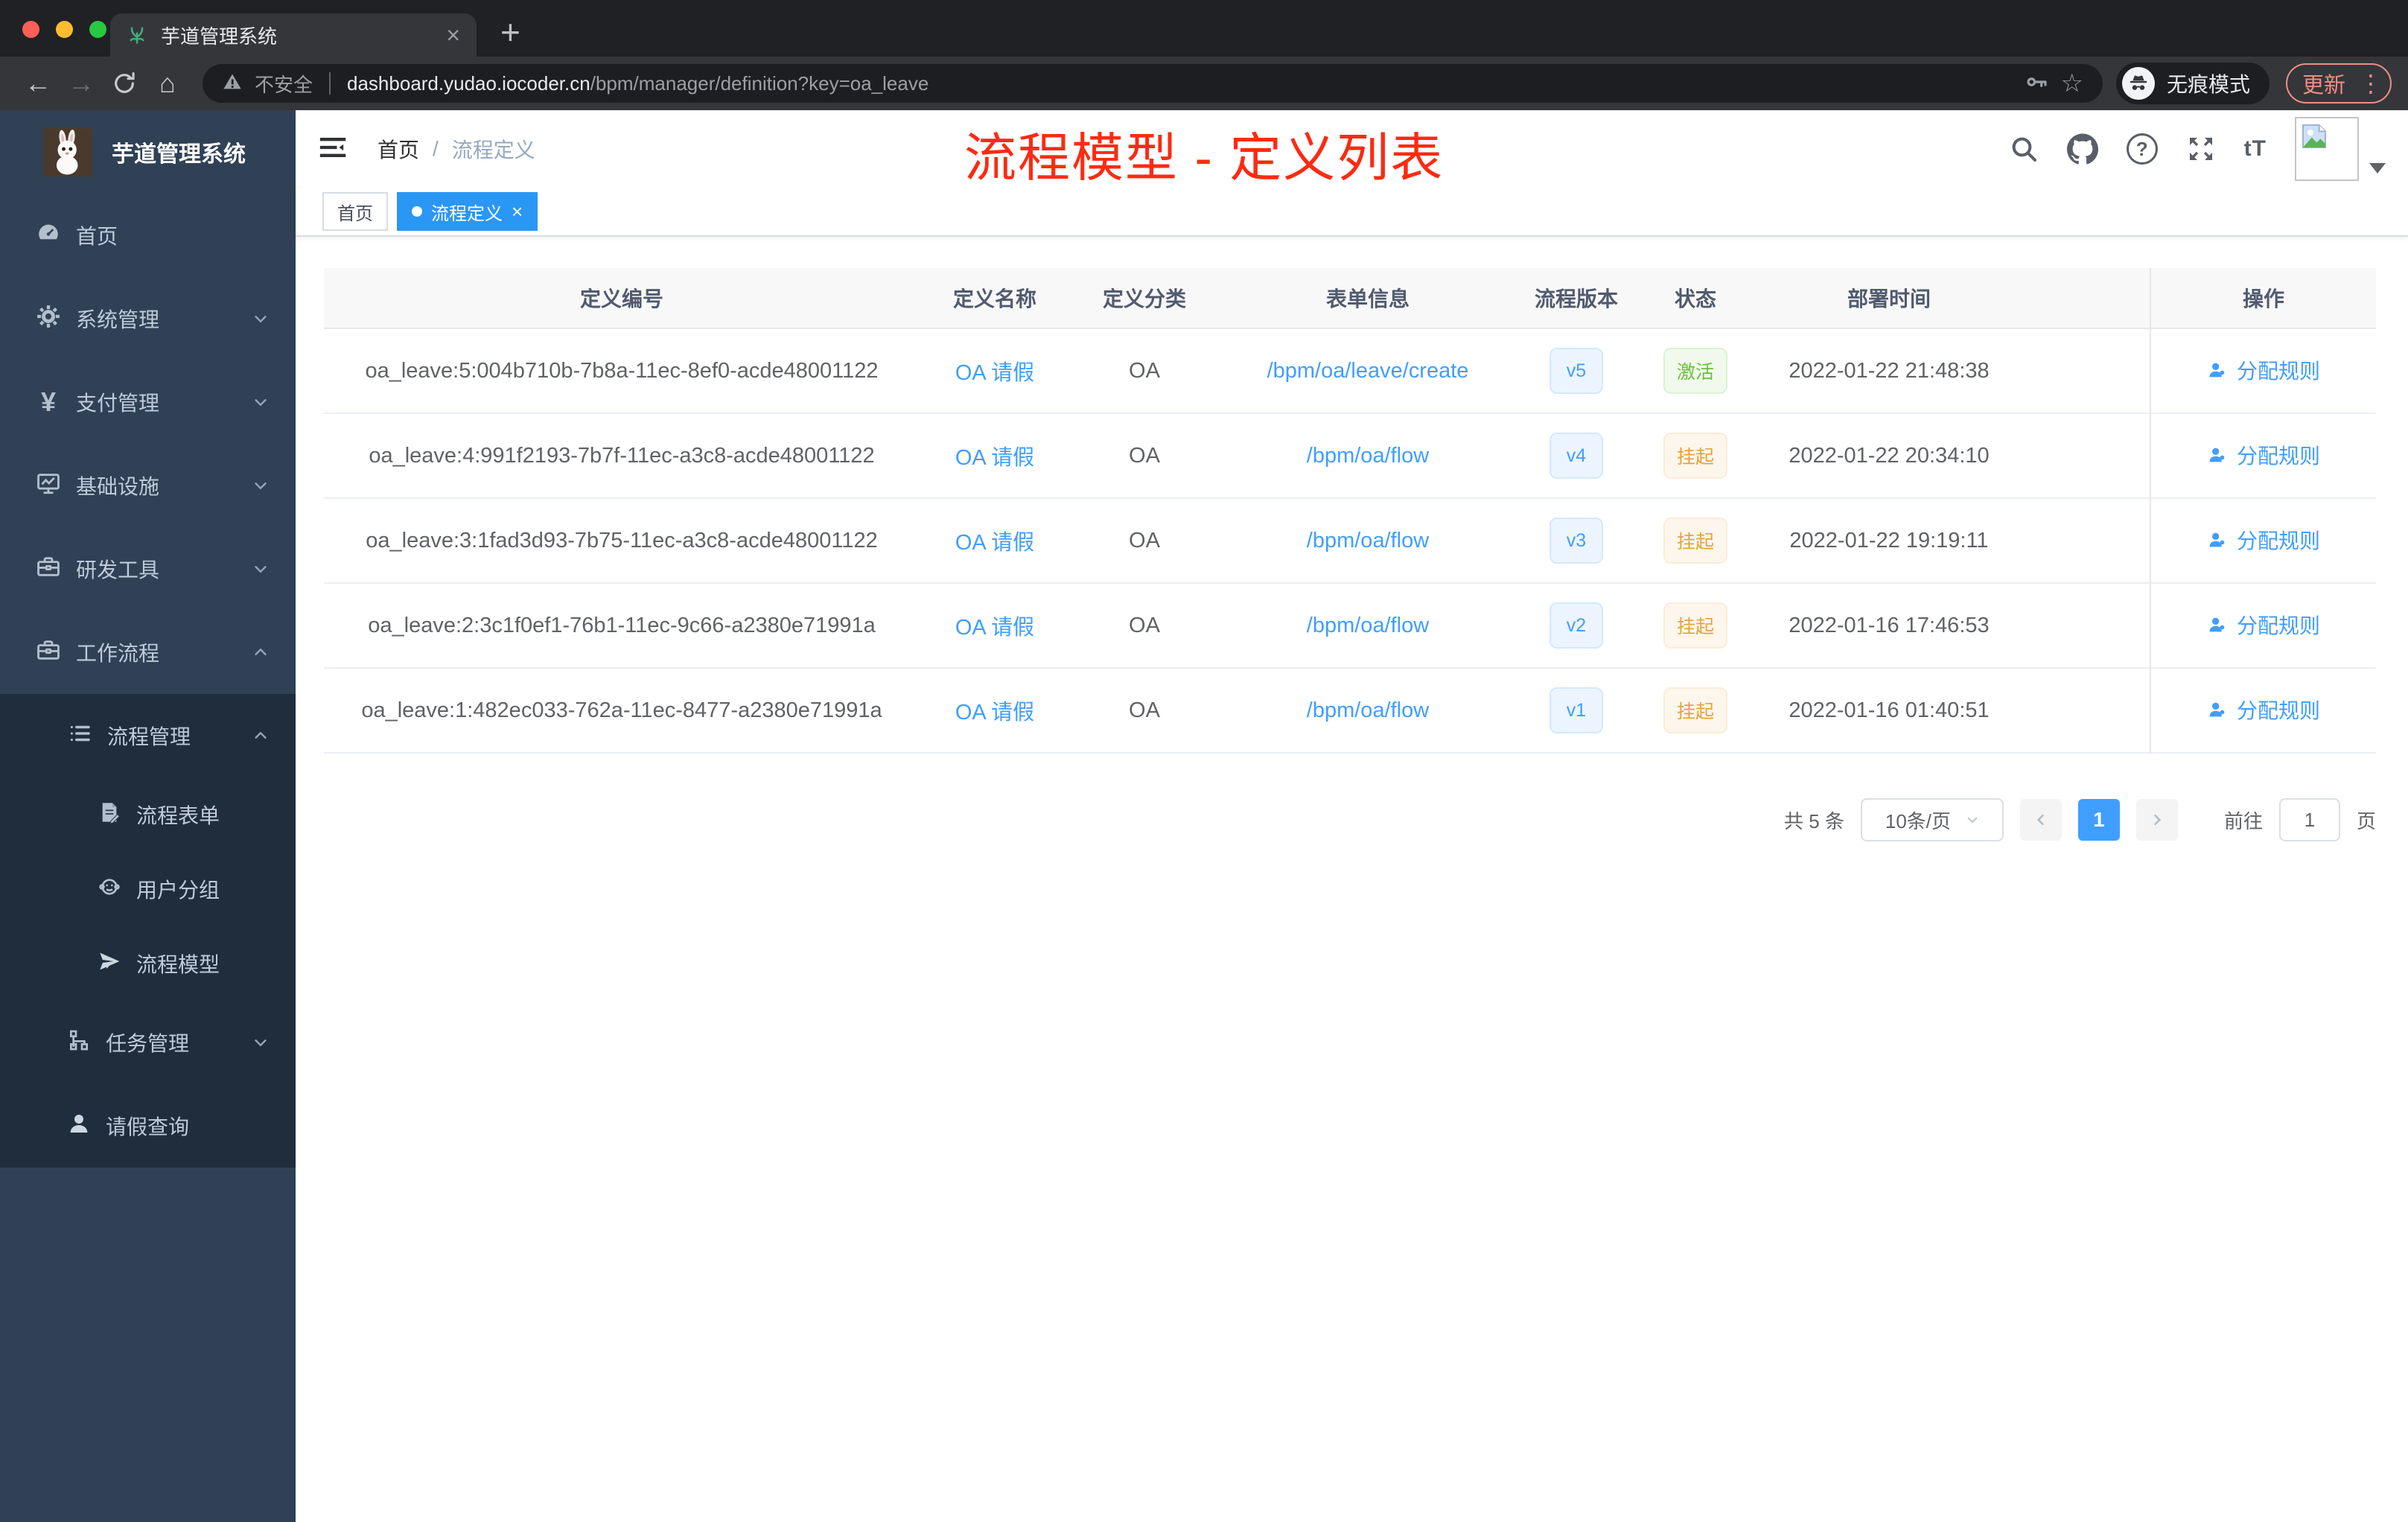 The image size is (2408, 1522). What do you see at coordinates (148, 652) in the screenshot?
I see `sidebar-item-workflow: 工作流程` at bounding box center [148, 652].